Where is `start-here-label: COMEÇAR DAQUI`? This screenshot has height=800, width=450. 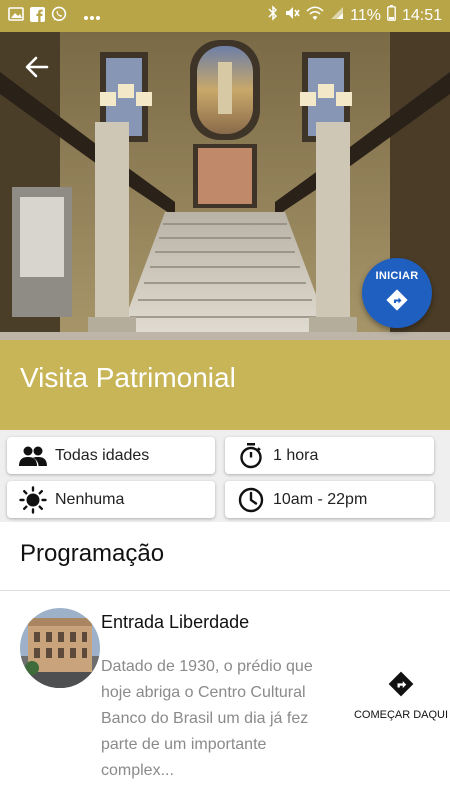
start-here-label: COMEÇAR DAQUI is located at coordinates (401, 715).